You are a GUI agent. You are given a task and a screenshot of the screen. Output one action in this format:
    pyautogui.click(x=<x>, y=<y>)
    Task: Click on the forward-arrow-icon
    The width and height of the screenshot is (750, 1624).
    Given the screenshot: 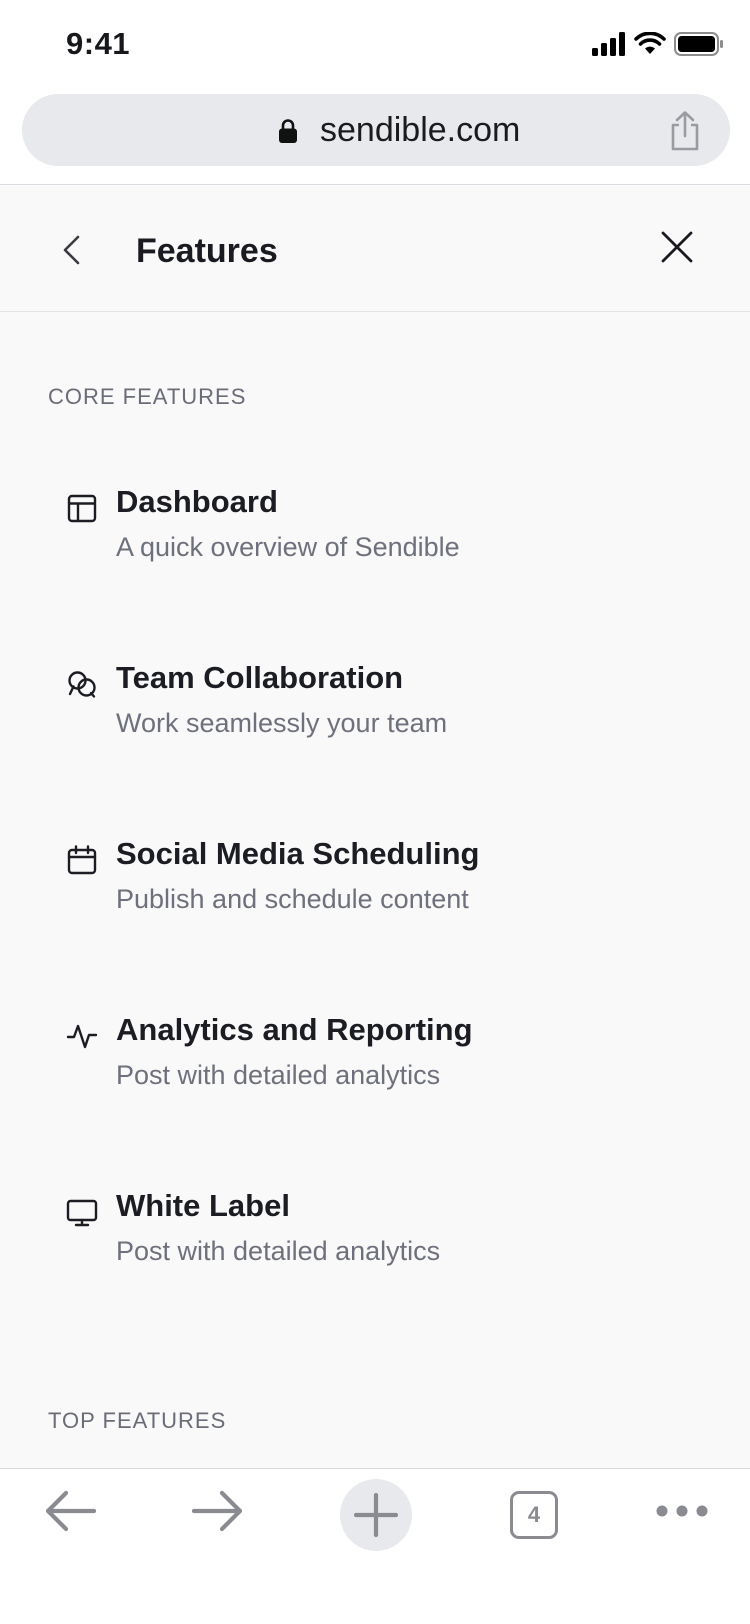 What is the action you would take?
    pyautogui.click(x=218, y=1511)
    